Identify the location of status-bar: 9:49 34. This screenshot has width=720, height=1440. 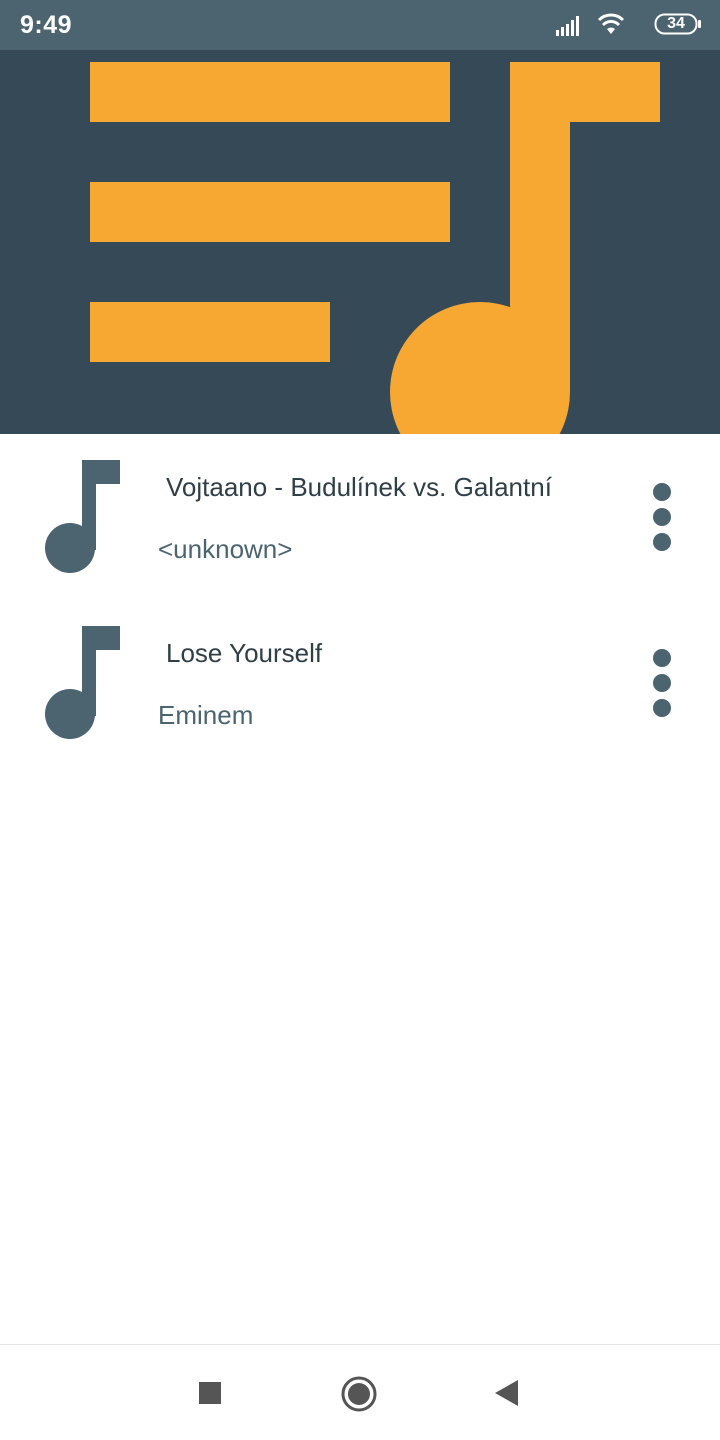
(360, 25).